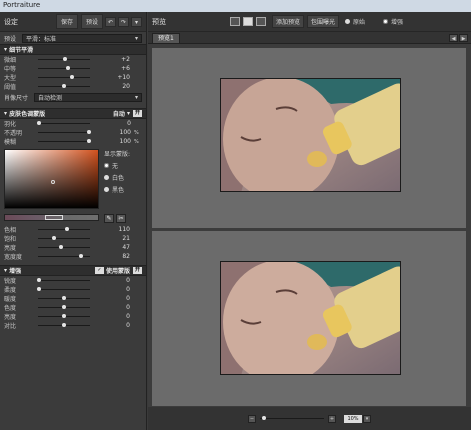 This screenshot has height=430, width=471. What do you see at coordinates (116, 256) in the screenshot?
I see `slider-value: 82` at bounding box center [116, 256].